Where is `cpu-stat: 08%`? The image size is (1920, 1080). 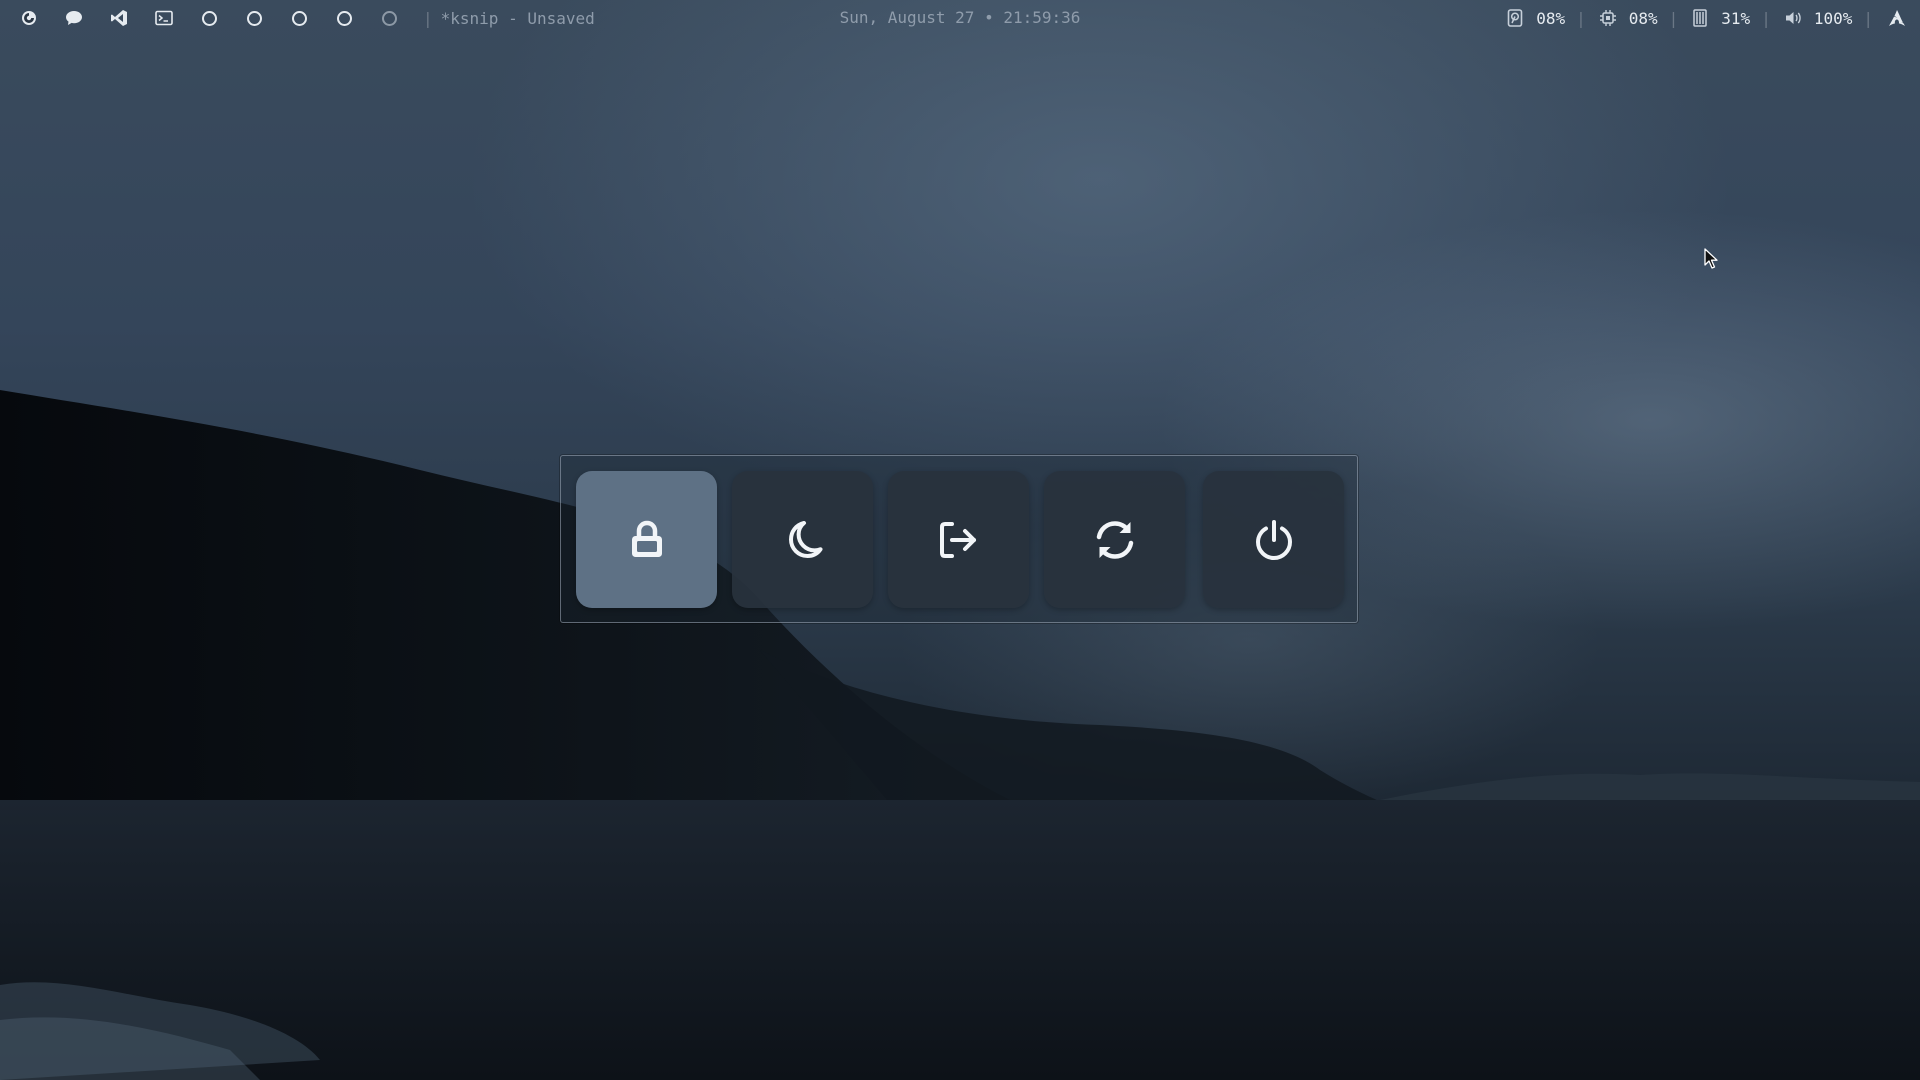
cpu-stat: 08% is located at coordinates (1627, 18).